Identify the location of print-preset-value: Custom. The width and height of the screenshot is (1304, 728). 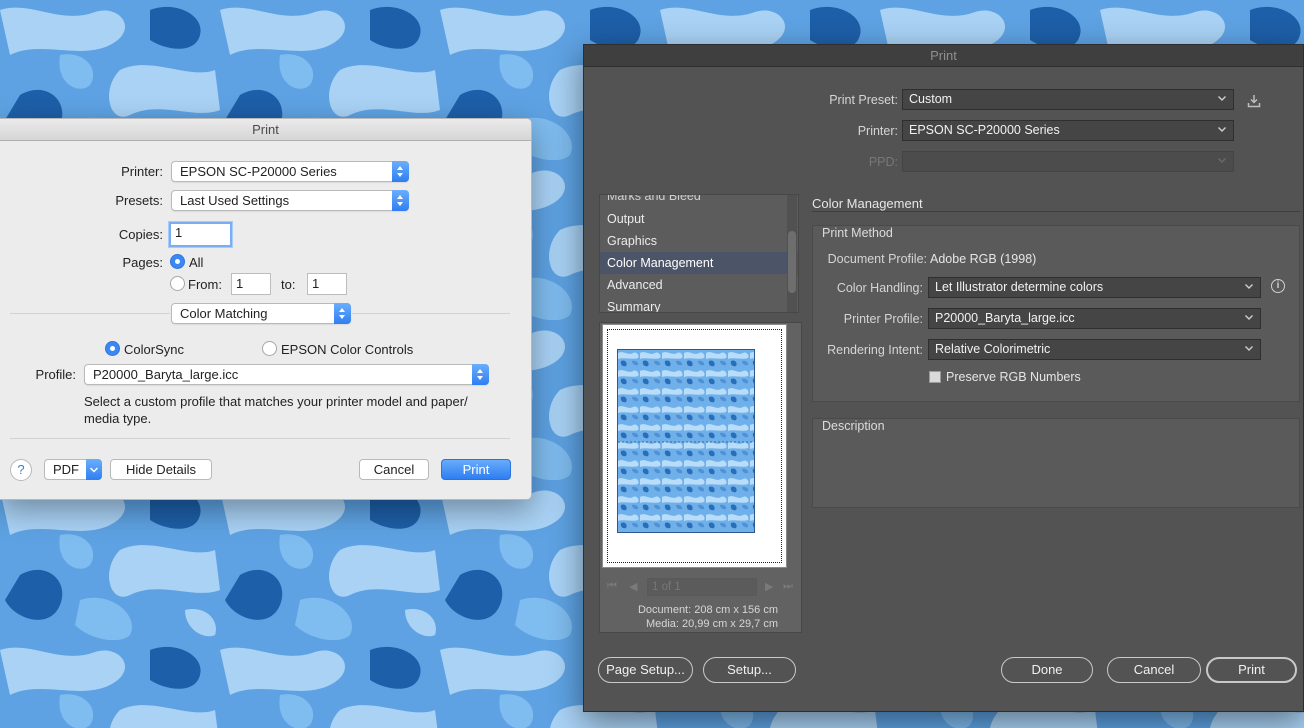
(931, 99).